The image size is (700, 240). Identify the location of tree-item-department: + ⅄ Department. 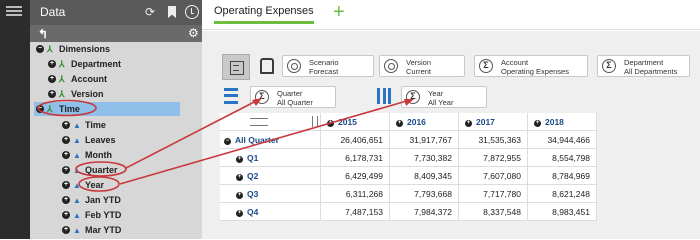
(84, 64).